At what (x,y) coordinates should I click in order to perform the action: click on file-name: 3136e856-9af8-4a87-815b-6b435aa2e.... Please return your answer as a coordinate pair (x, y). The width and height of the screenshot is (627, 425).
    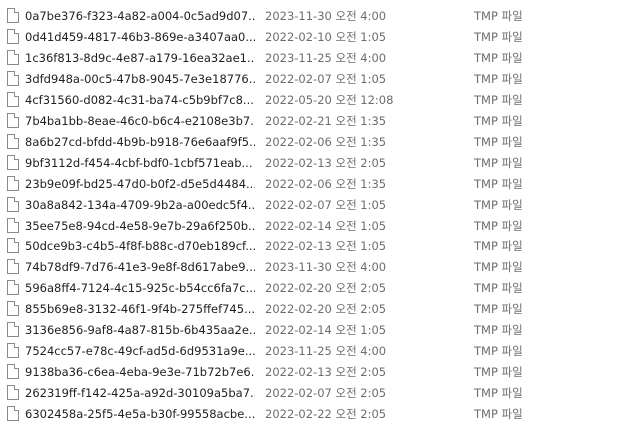
    Looking at the image, I should click on (140, 330).